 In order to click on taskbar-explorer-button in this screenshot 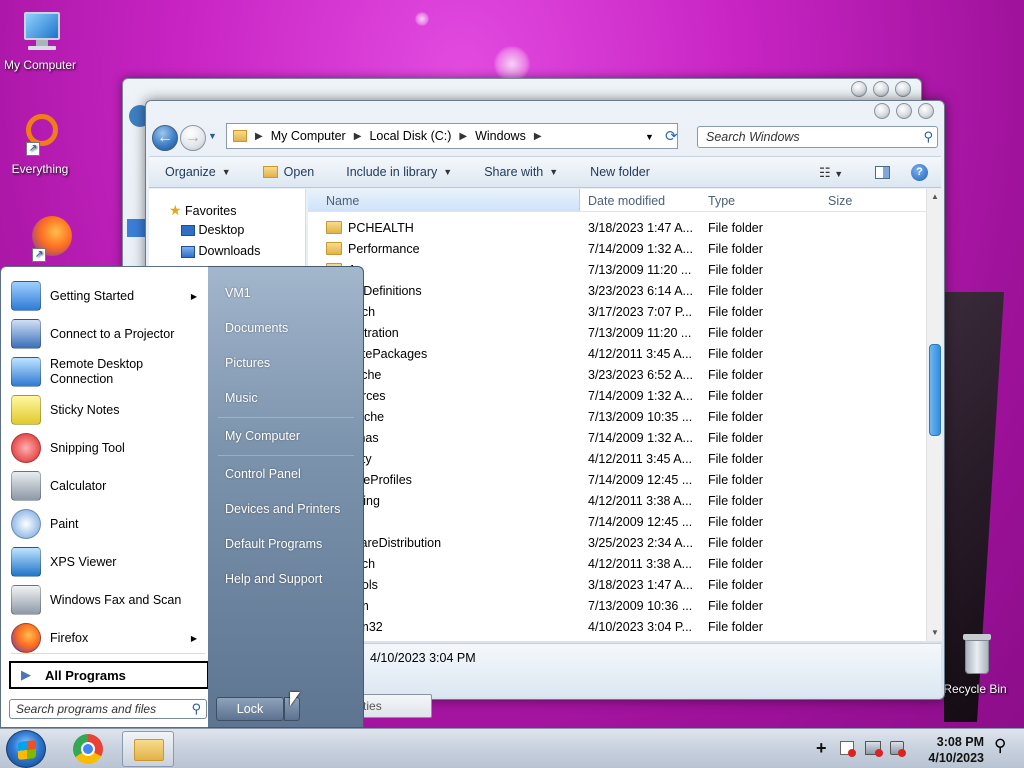, I will do `click(148, 749)`.